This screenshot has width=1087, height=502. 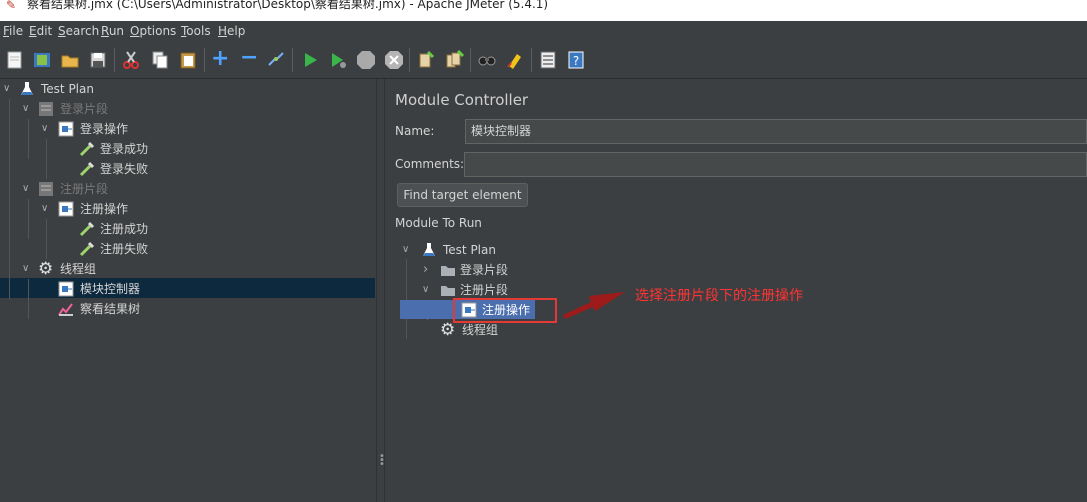 What do you see at coordinates (548, 60) in the screenshot?
I see `function-helper-icon` at bounding box center [548, 60].